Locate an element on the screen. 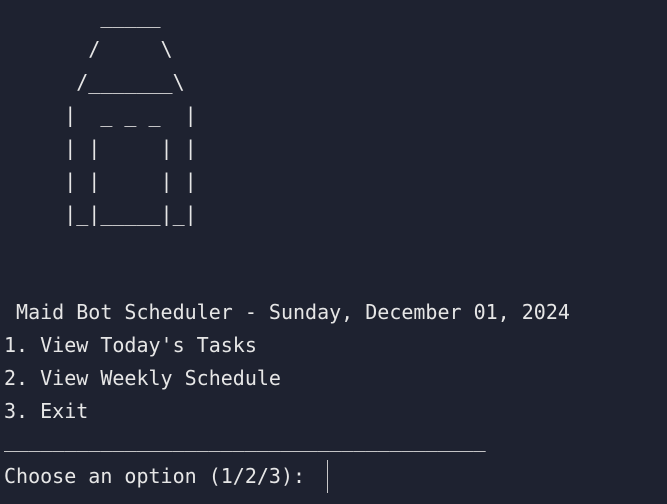  prompt-label: Choose an option (1/2/3): is located at coordinates (155, 476).